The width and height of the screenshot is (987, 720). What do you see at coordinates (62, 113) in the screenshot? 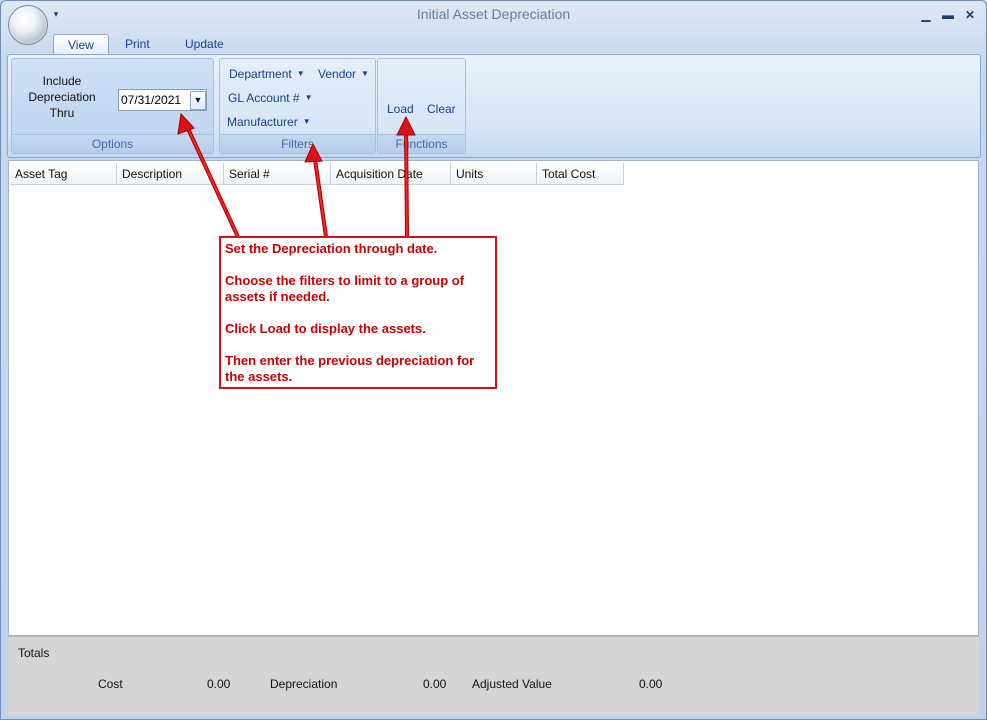
I see `include-label-line: Thru` at bounding box center [62, 113].